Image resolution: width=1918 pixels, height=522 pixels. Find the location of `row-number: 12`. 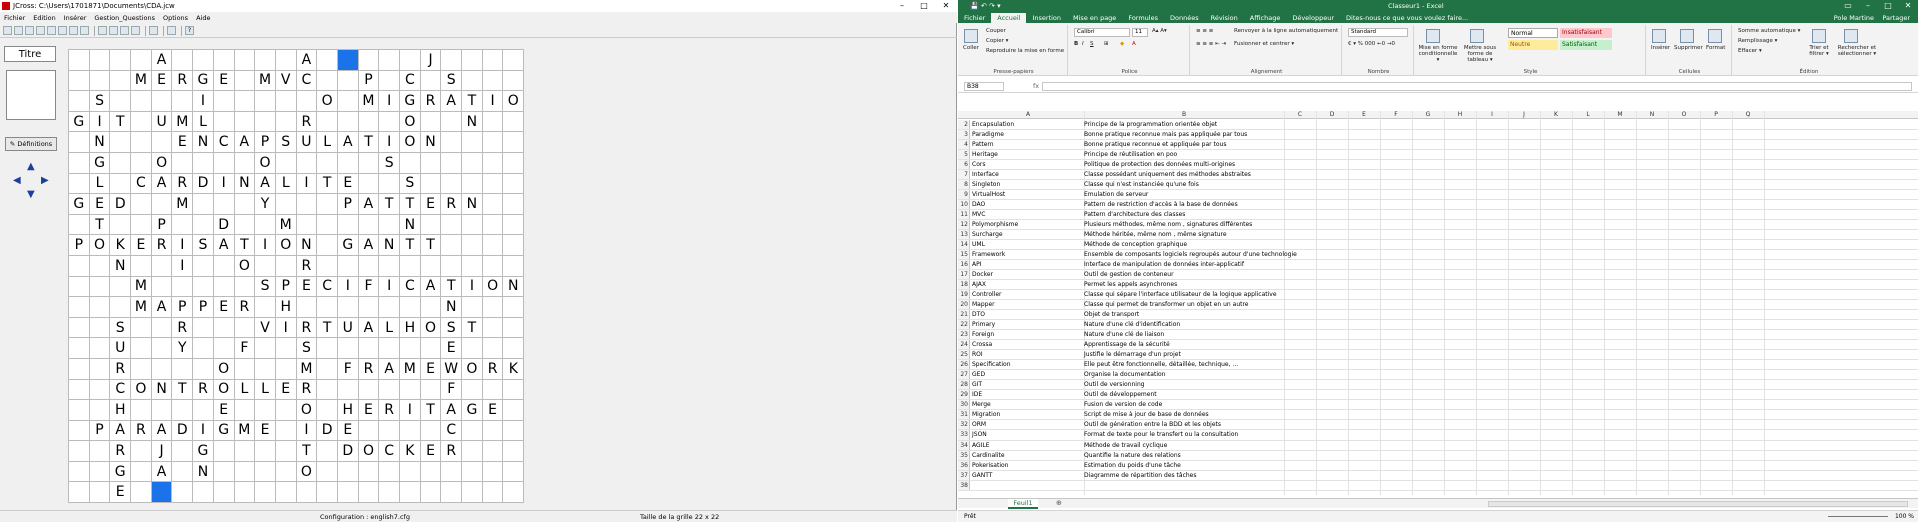

row-number: 12 is located at coordinates (964, 225).